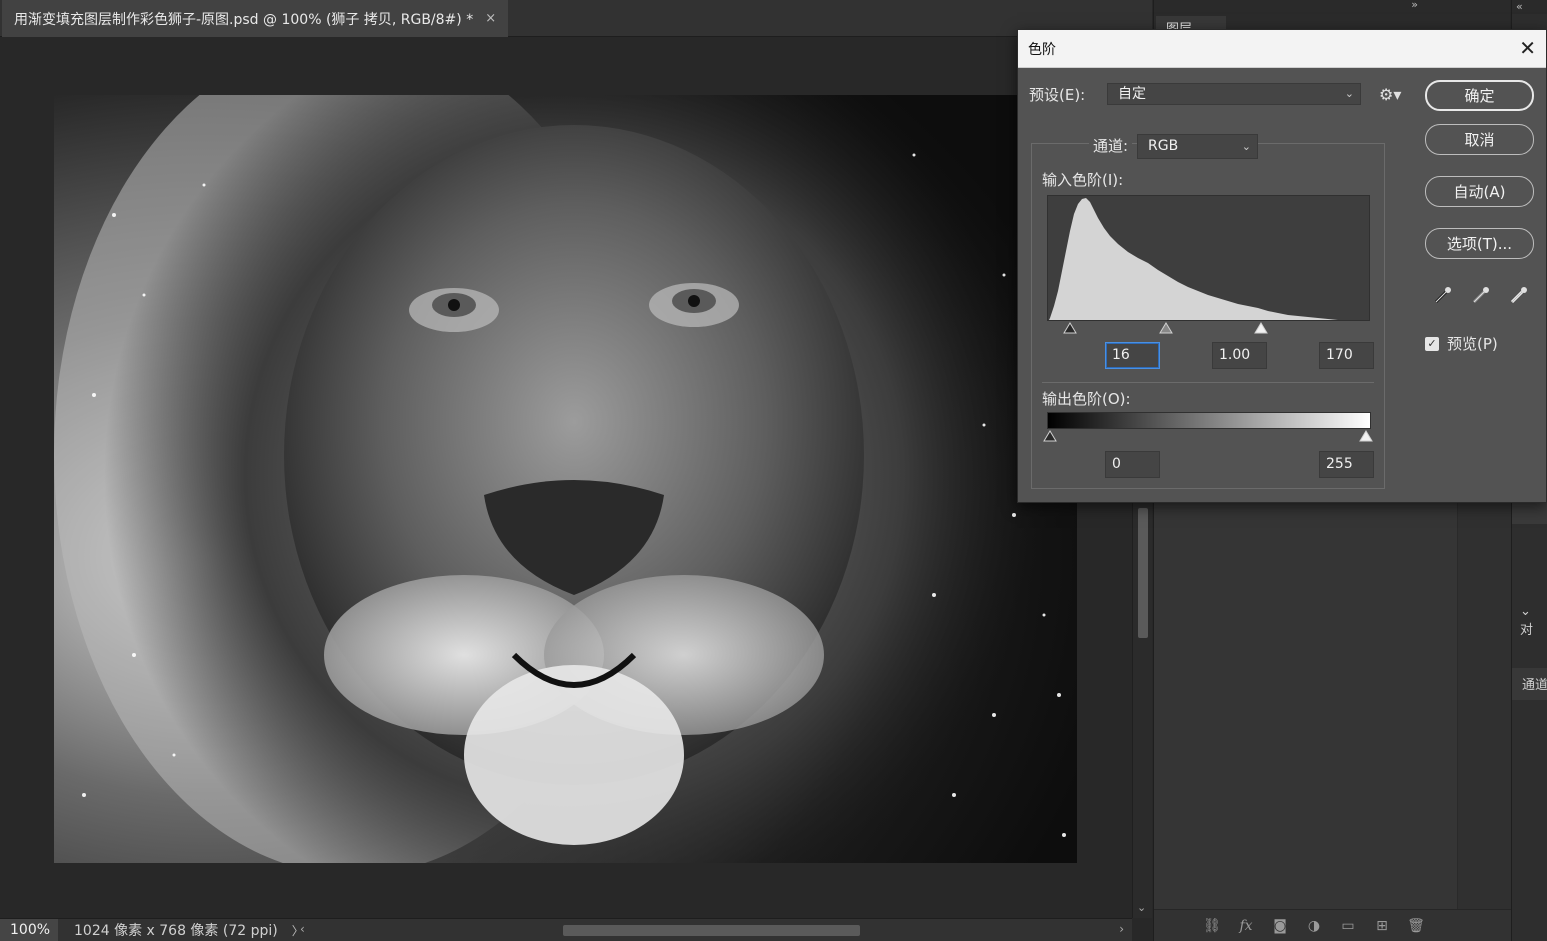  Describe the element at coordinates (1519, 295) in the screenshot. I see `white-point-eyedropper-icon` at that location.